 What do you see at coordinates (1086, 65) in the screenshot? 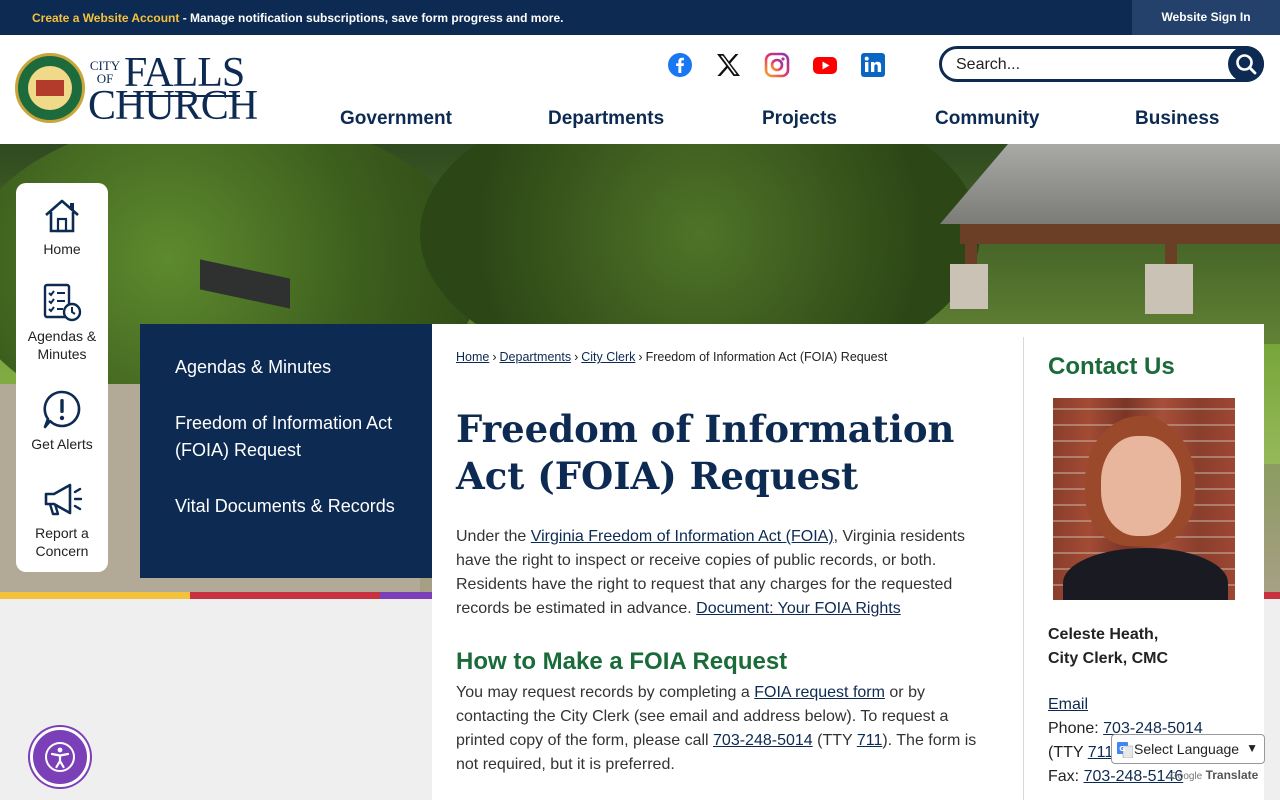
I see `search-input` at bounding box center [1086, 65].